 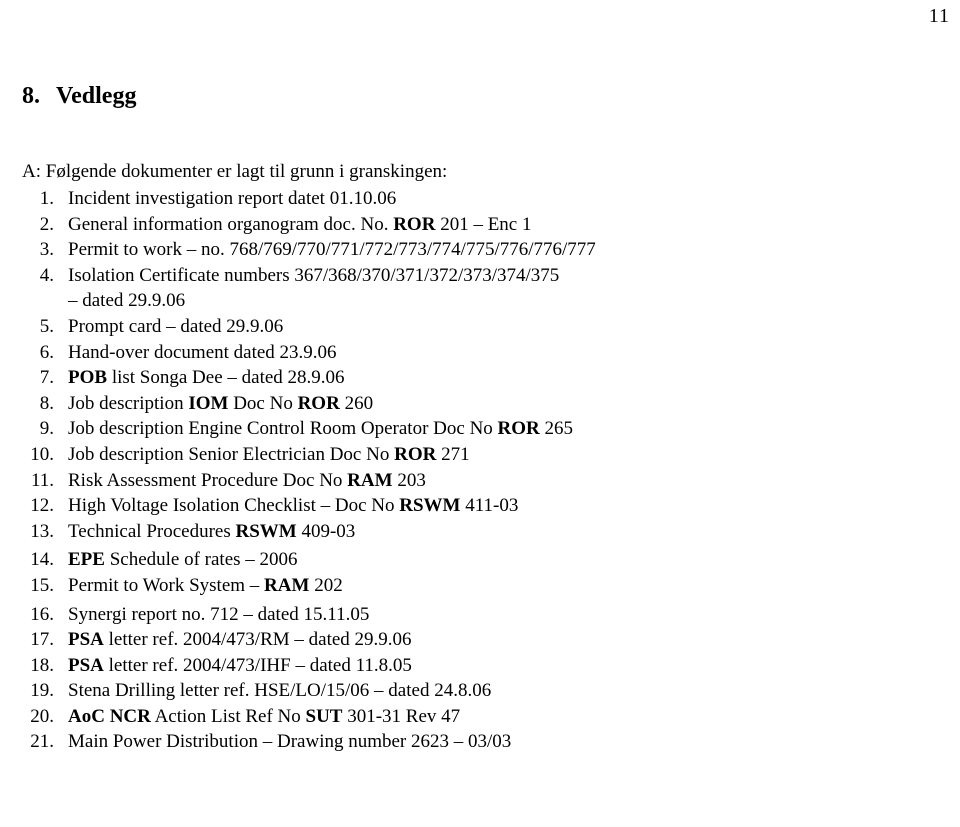 What do you see at coordinates (176, 326) in the screenshot?
I see `list-item-text: Prompt card – dated 29.9.06` at bounding box center [176, 326].